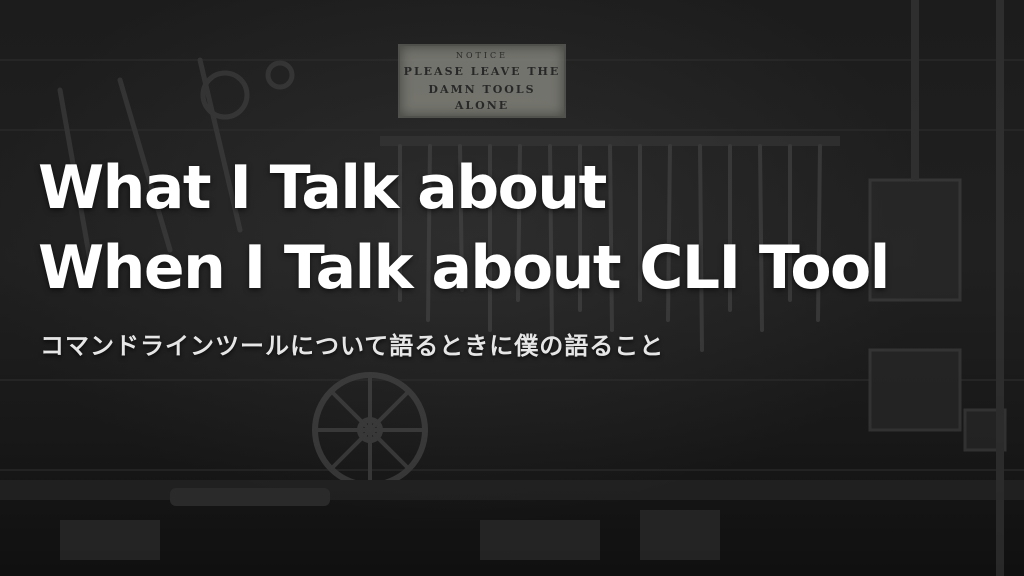 The height and width of the screenshot is (576, 1024). I want to click on slide-subtitle: コマンドラインツールについて語るときに僕の語ること, so click(352, 346).